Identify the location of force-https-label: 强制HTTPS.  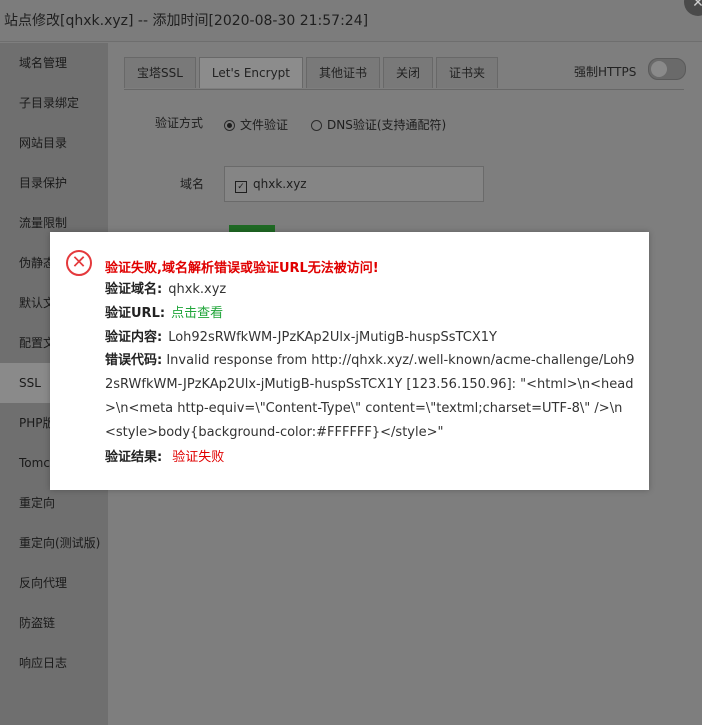
(605, 72).